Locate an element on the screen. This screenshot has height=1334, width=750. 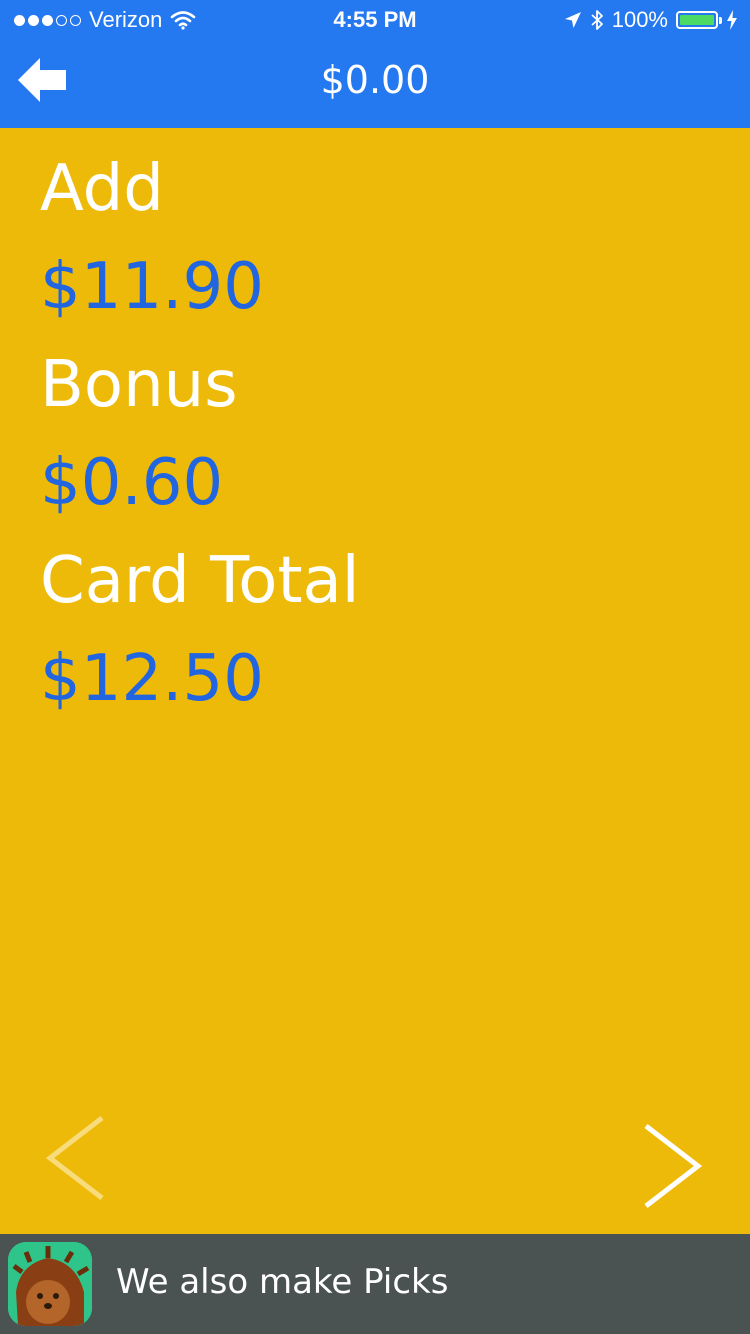
top-bar: Verizon 4:55 PM 100% $0.00 is located at coordinates (375, 64).